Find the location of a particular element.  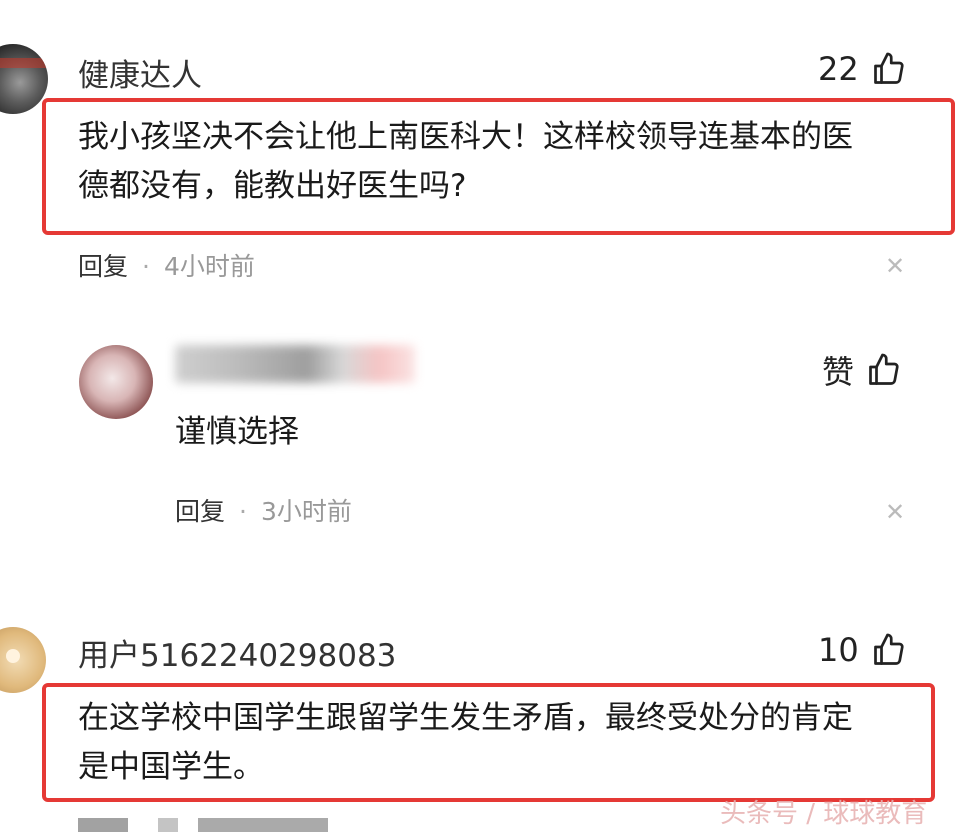

username: 用户5162240298083 is located at coordinates (237, 652).